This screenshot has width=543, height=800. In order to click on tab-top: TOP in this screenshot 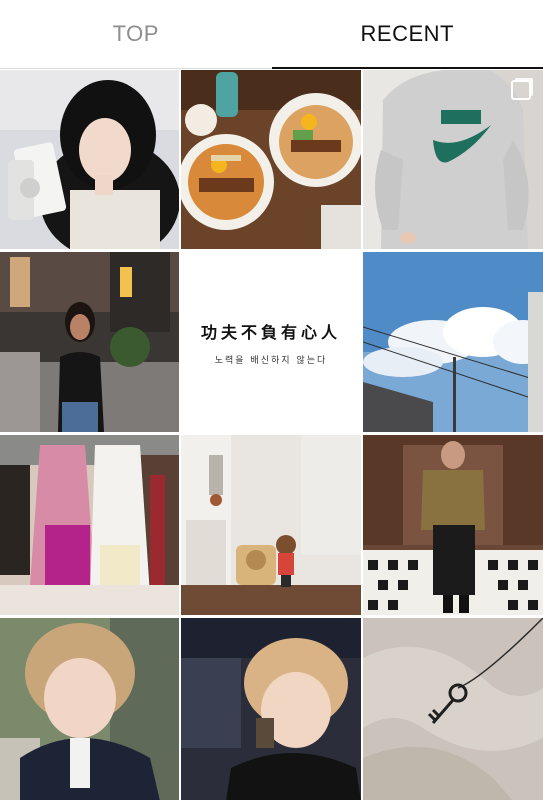, I will do `click(136, 34)`.